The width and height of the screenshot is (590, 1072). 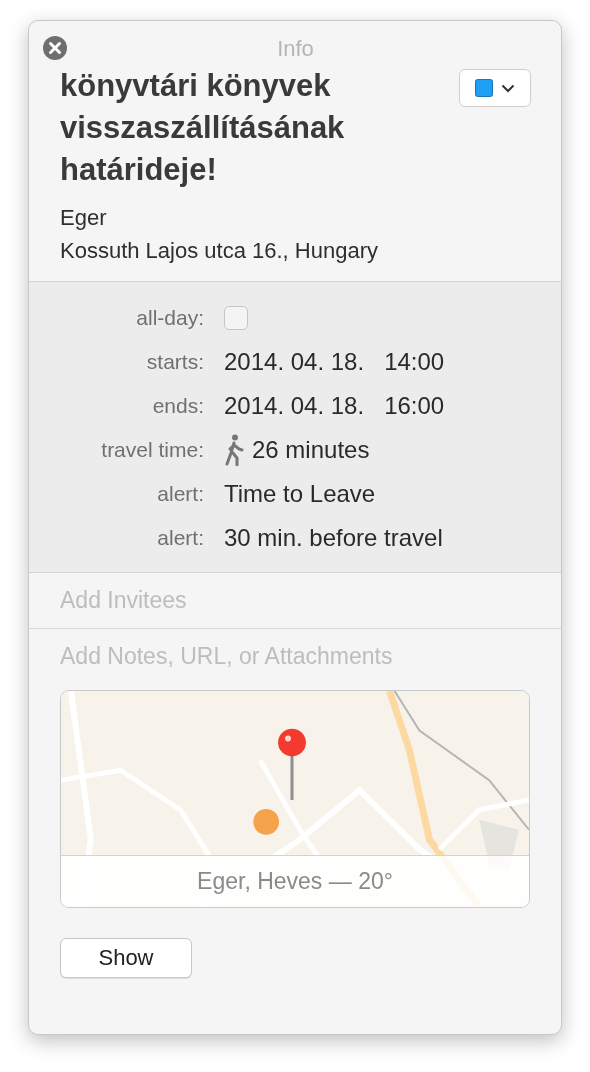 I want to click on alert-value: Time to Leave, so click(x=392, y=494).